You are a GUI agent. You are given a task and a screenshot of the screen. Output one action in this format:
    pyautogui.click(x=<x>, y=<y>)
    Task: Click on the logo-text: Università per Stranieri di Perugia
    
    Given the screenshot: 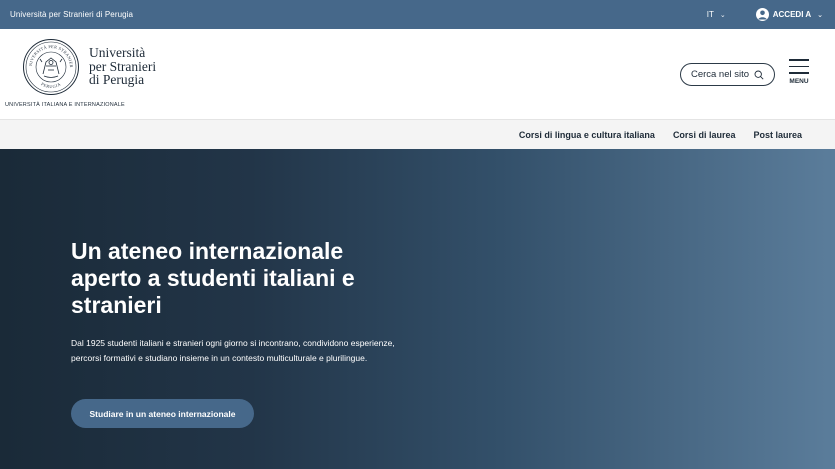 What is the action you would take?
    pyautogui.click(x=122, y=66)
    